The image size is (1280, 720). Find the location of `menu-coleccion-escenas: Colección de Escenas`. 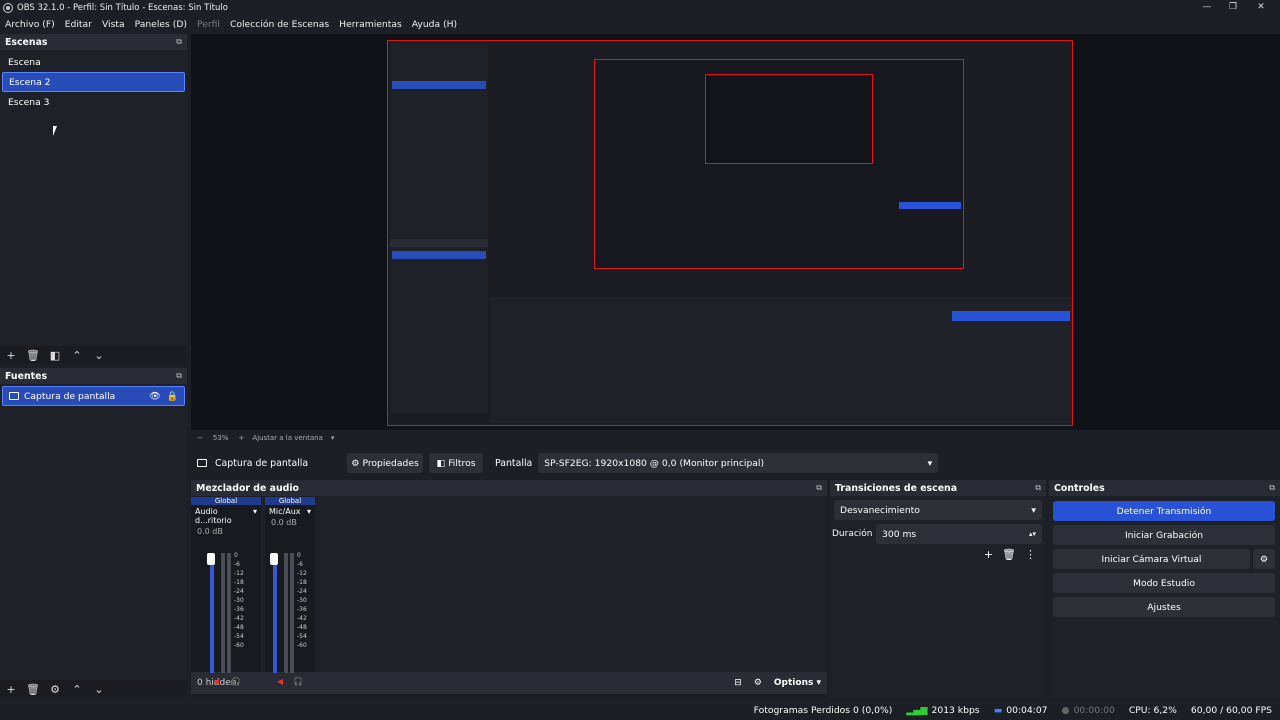

menu-coleccion-escenas: Colección de Escenas is located at coordinates (279, 24).